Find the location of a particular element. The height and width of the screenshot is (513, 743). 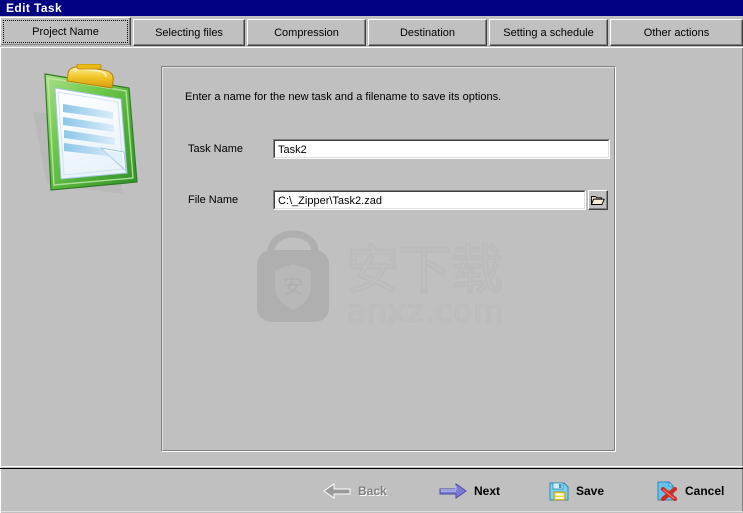

task-name-row: Task Name Task2 is located at coordinates (388, 150).